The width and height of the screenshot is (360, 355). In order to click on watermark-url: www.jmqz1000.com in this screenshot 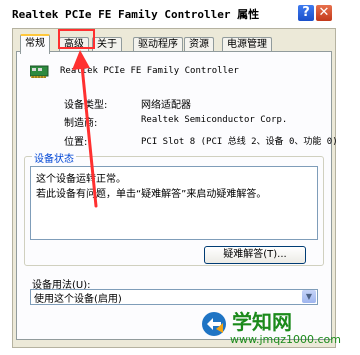, I will do `click(285, 339)`.